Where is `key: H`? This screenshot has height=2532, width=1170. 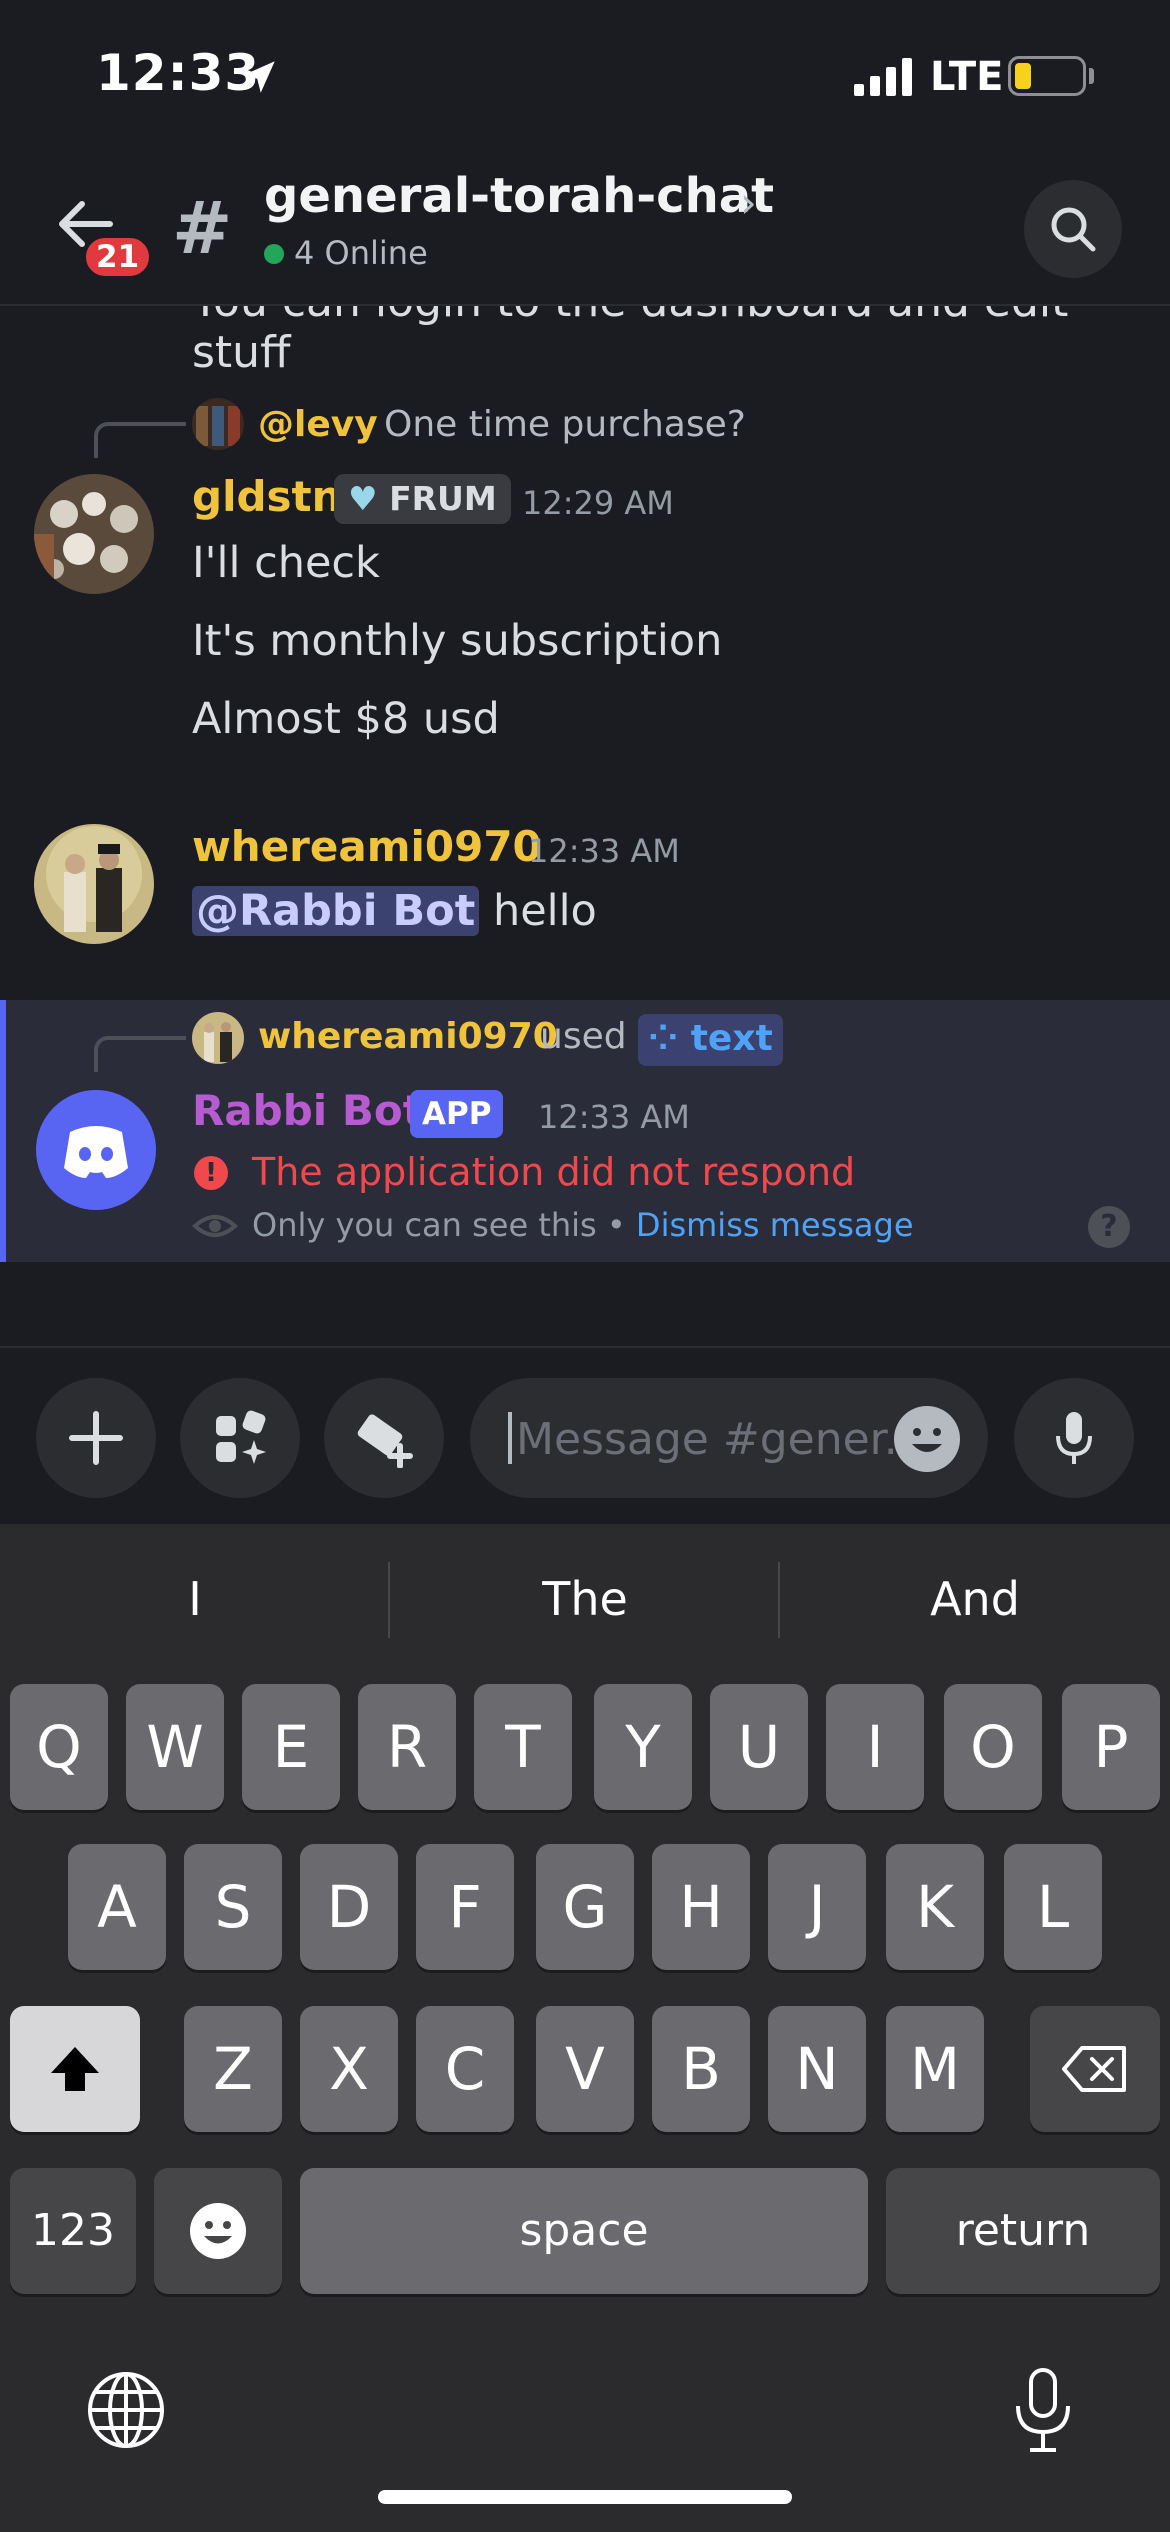
key: H is located at coordinates (701, 1907).